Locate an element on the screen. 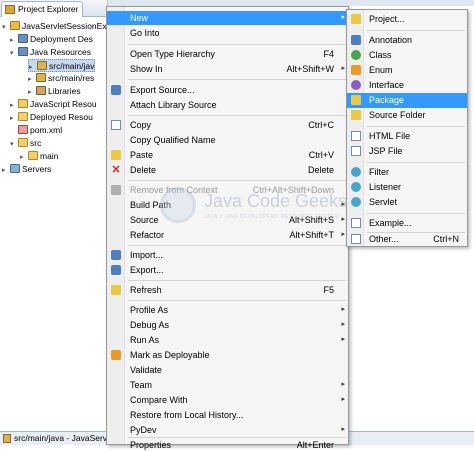 Image resolution: width=474 pixels, height=452 pixels. tree-item-deployed-resources: ▸ Deployed Resou is located at coordinates (51, 117).